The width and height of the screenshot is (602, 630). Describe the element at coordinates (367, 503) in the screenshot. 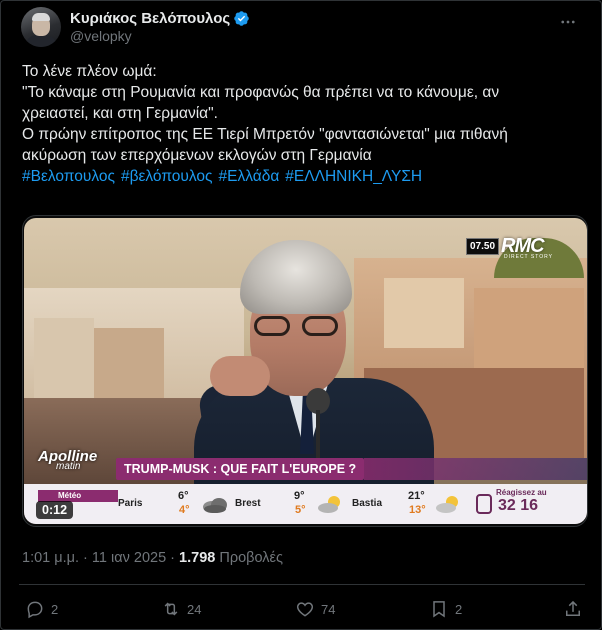

I see `weather-city: Bastia` at that location.